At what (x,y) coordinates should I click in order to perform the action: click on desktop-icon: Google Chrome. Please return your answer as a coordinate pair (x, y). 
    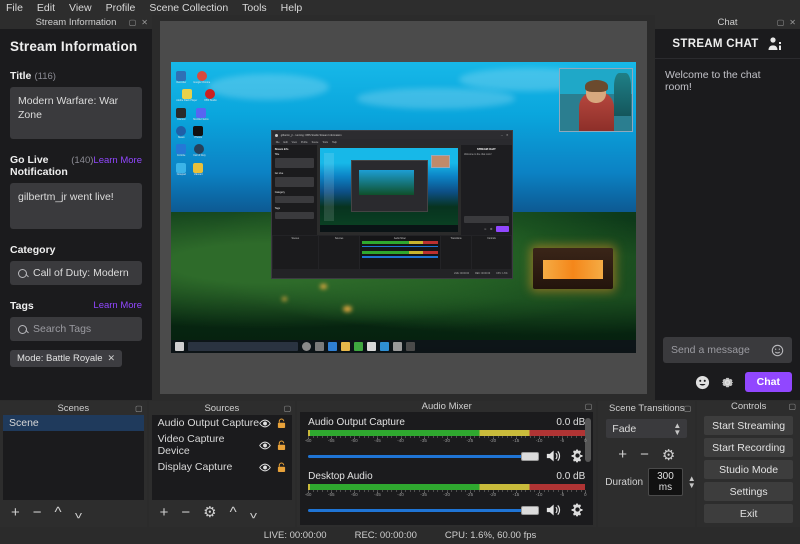
    Looking at the image, I should click on (201, 77).